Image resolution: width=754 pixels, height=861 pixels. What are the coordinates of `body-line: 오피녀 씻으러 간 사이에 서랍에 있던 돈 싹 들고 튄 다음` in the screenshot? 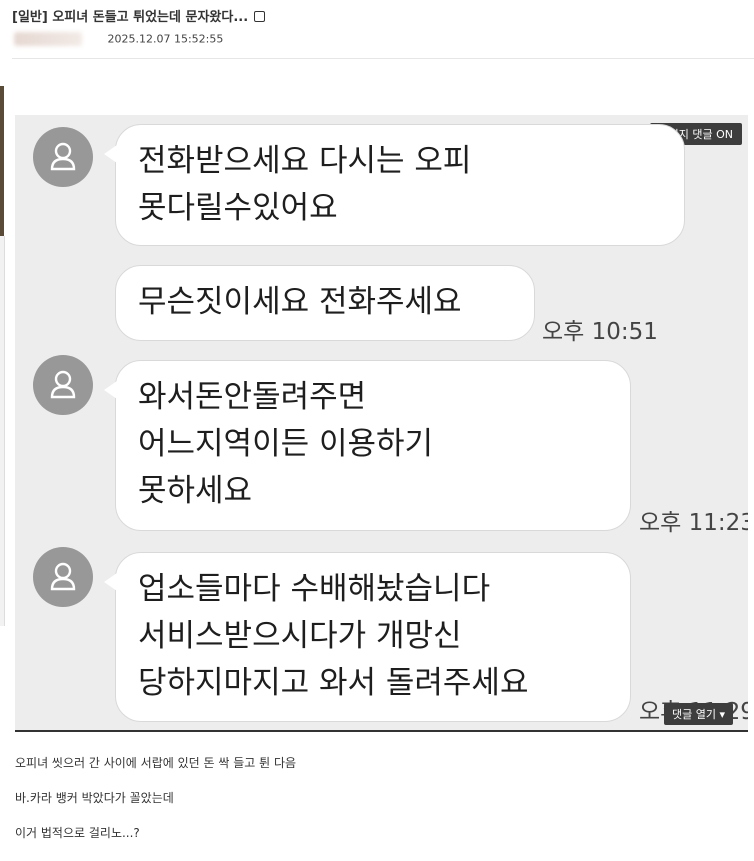 It's located at (156, 763).